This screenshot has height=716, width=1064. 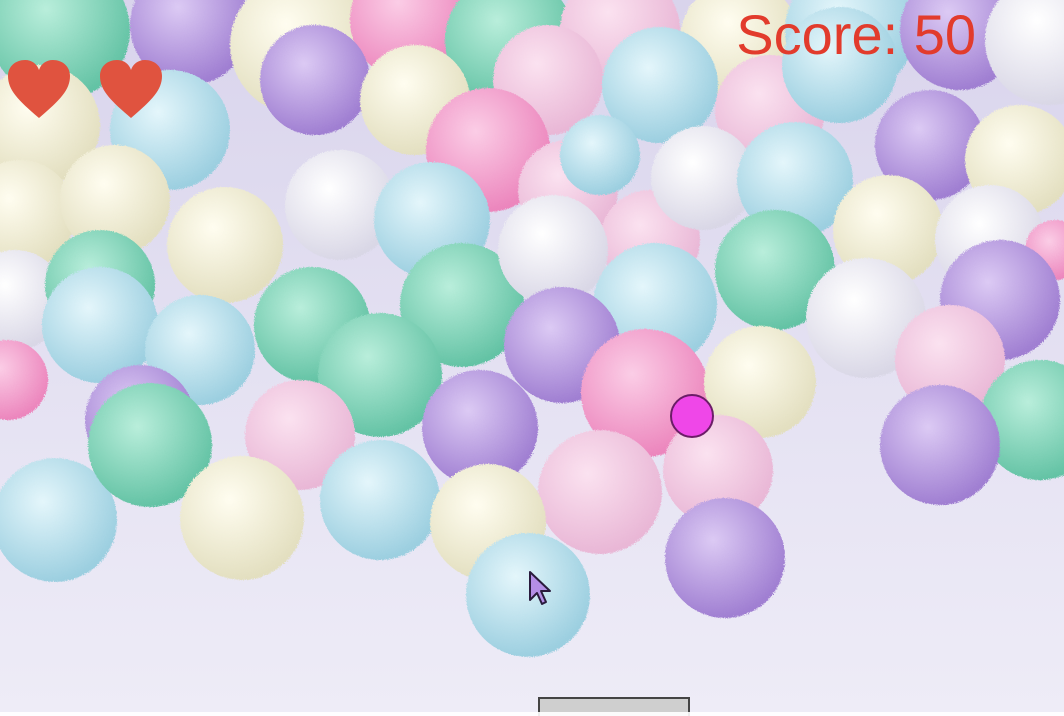 What do you see at coordinates (692, 416) in the screenshot?
I see `game-ball` at bounding box center [692, 416].